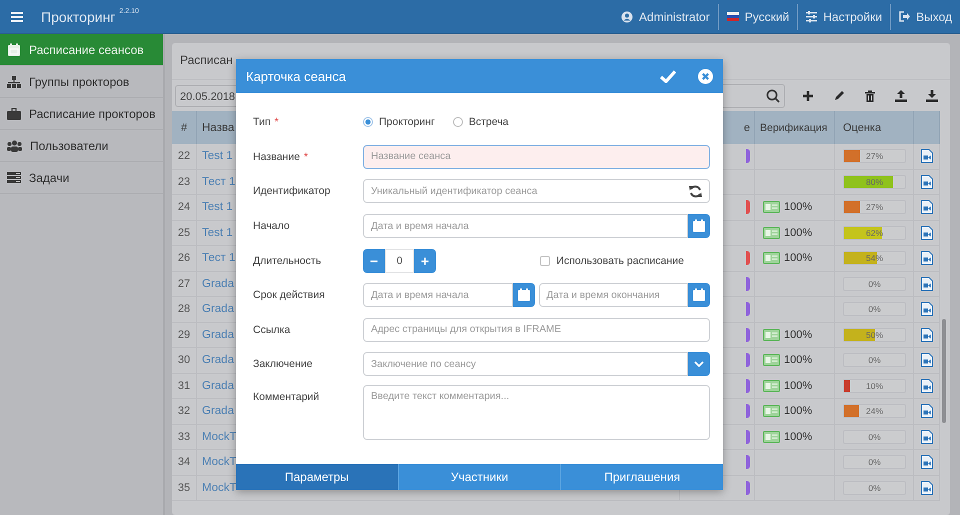  Describe the element at coordinates (536, 191) in the screenshot. I see `input-field: Уникальный идентификатор сеанса` at that location.